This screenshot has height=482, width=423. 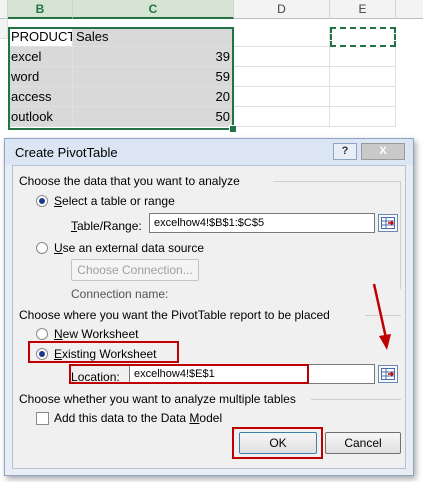 What do you see at coordinates (400, 235) in the screenshot?
I see `group-divider-right` at bounding box center [400, 235].